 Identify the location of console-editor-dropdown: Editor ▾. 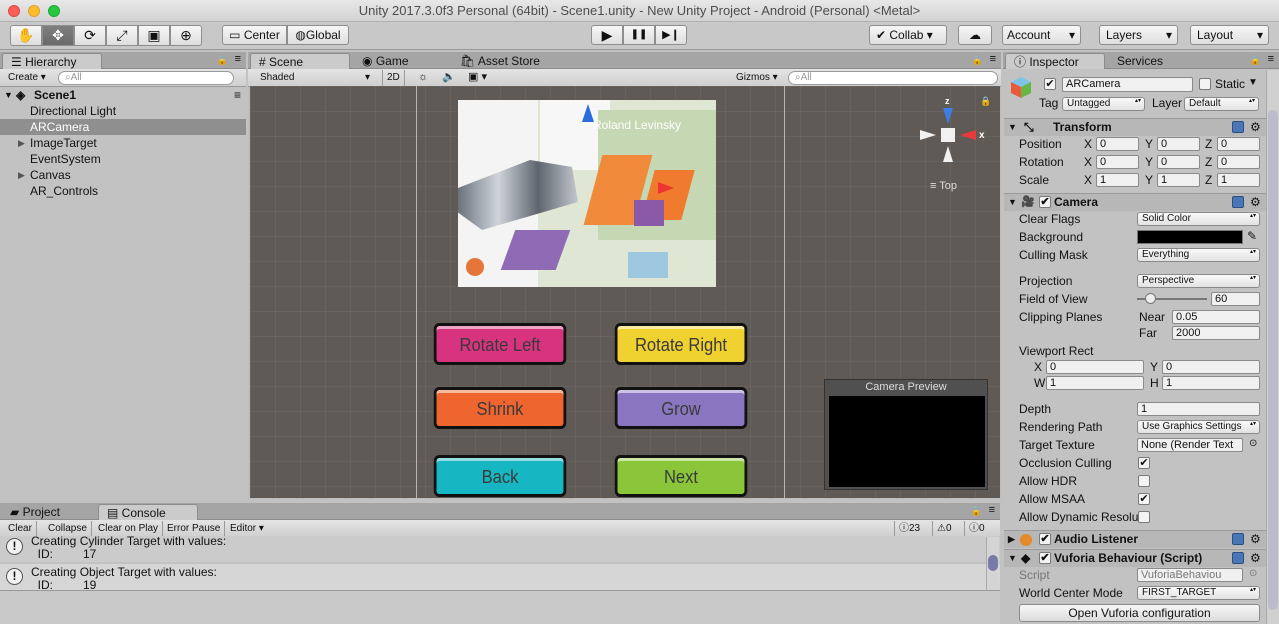
(247, 529).